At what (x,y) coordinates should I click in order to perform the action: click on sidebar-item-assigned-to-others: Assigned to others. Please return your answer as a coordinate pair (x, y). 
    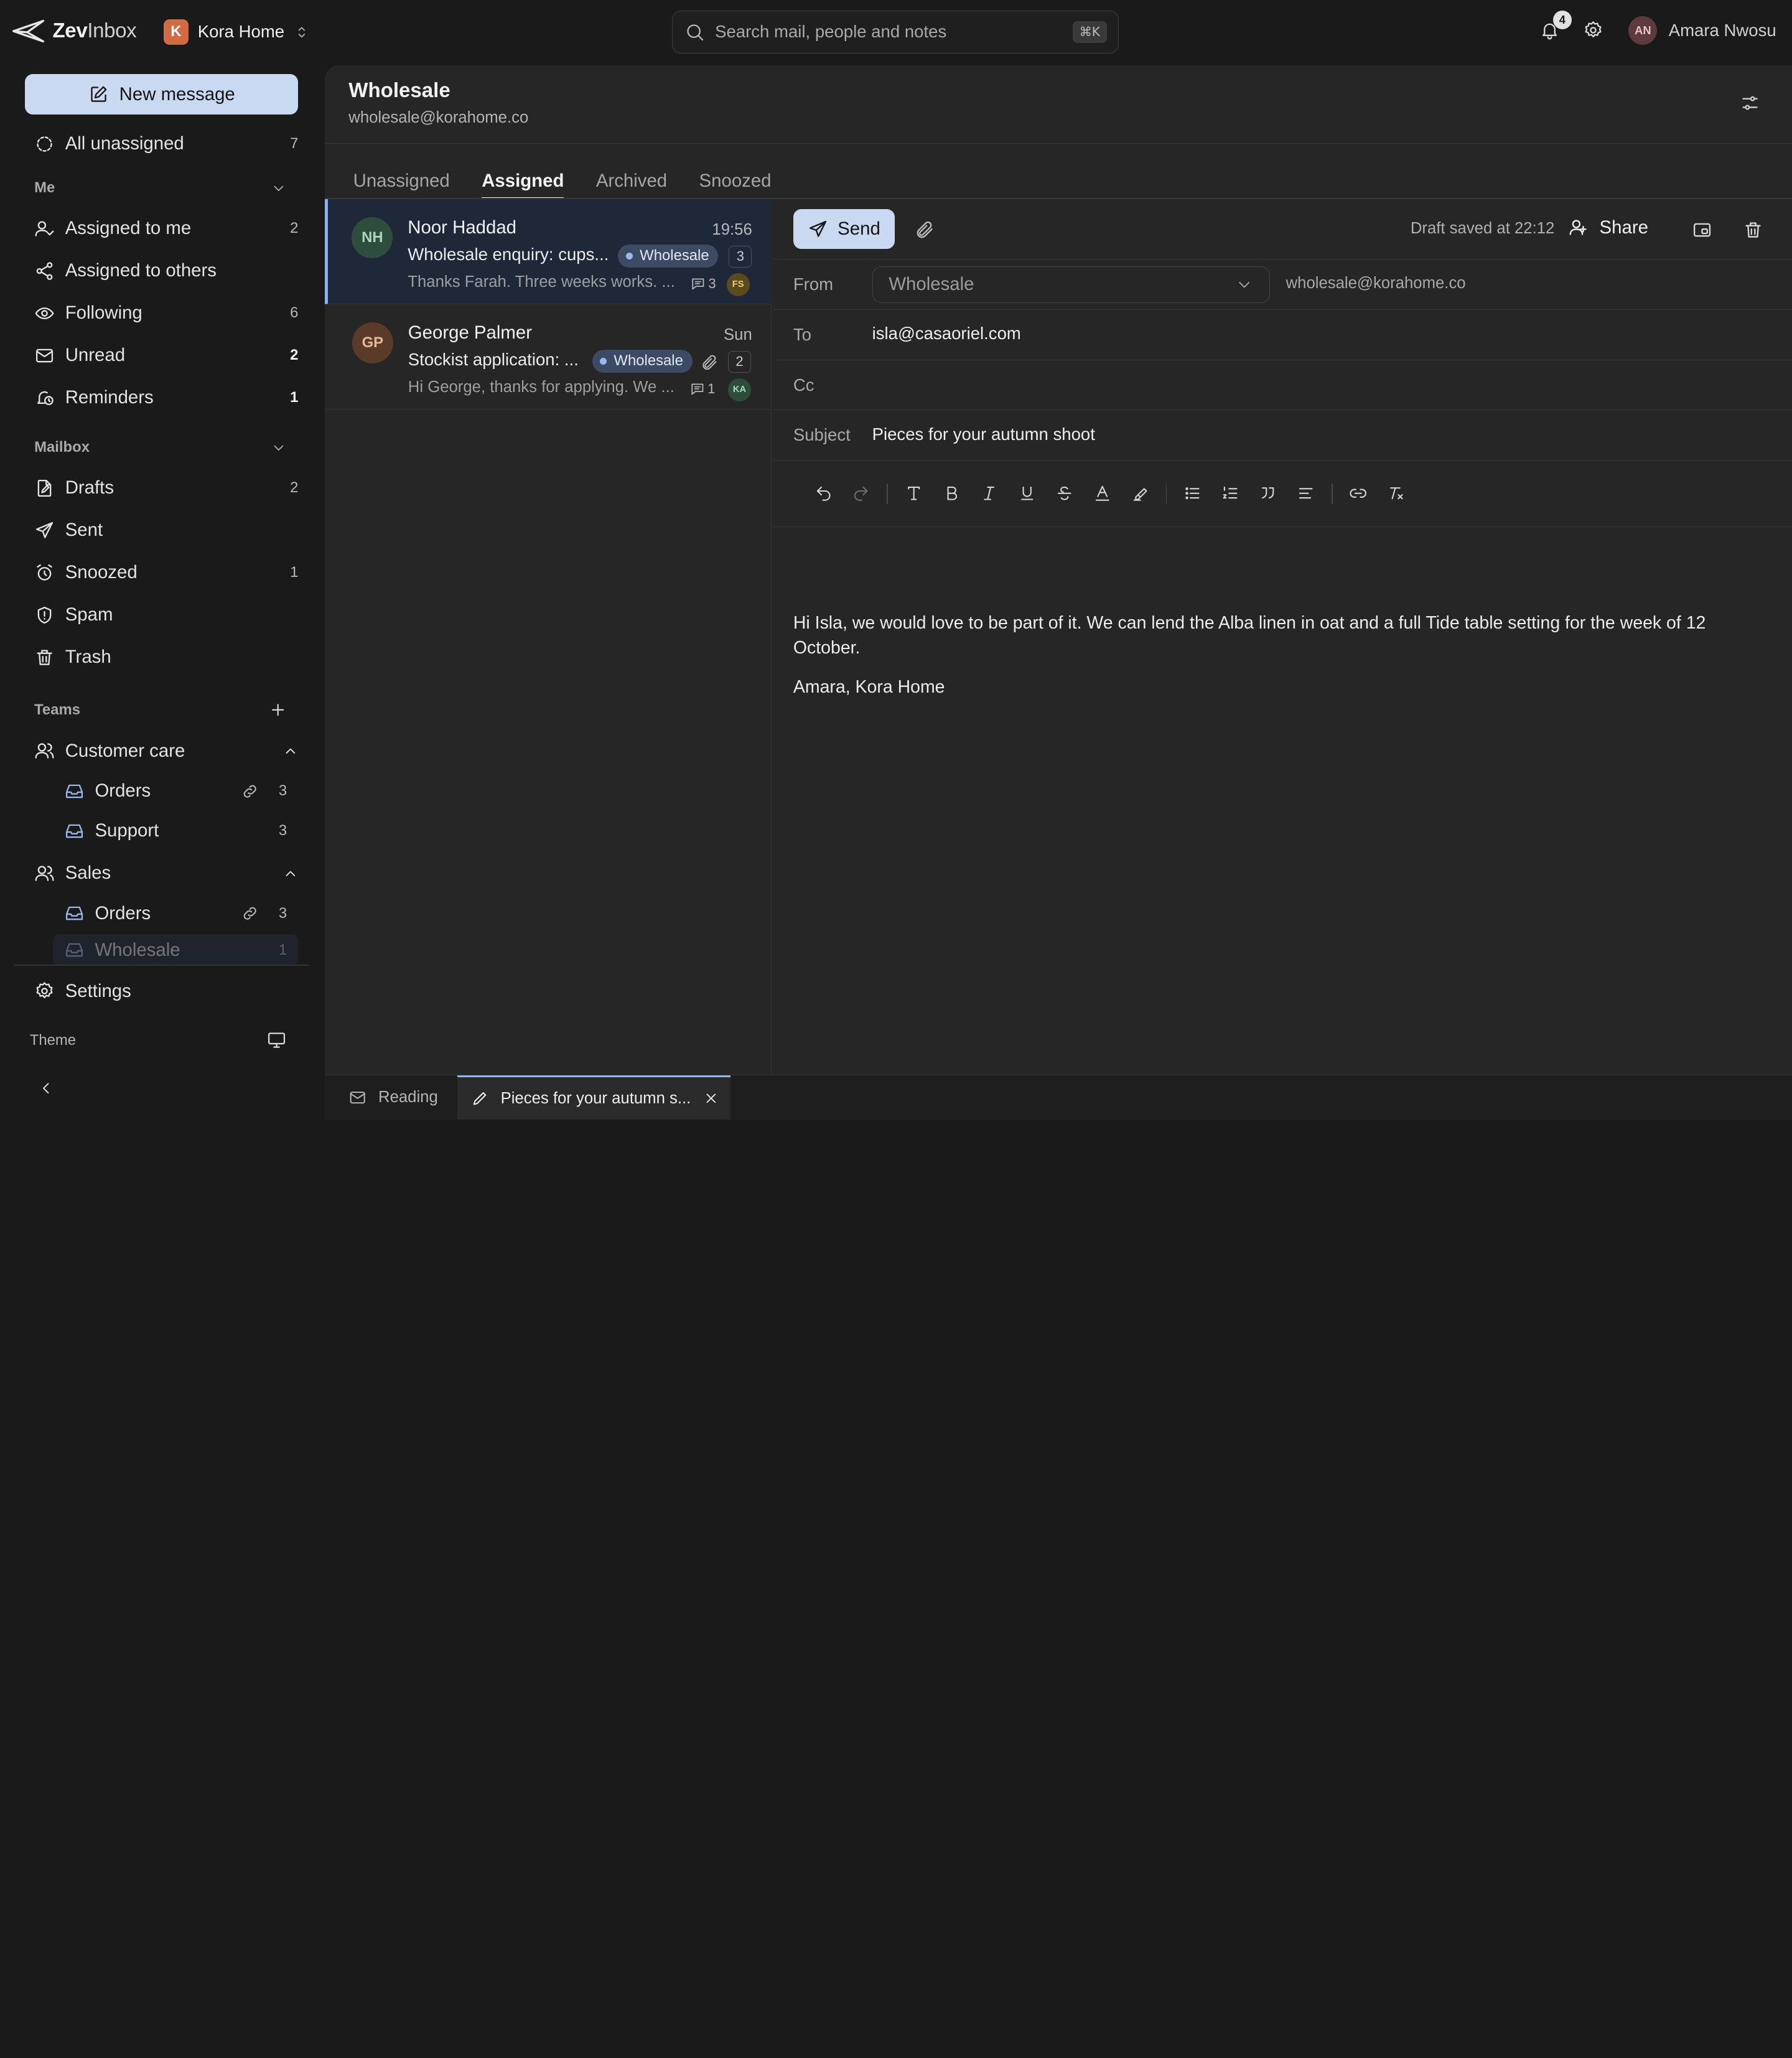
    Looking at the image, I should click on (166, 270).